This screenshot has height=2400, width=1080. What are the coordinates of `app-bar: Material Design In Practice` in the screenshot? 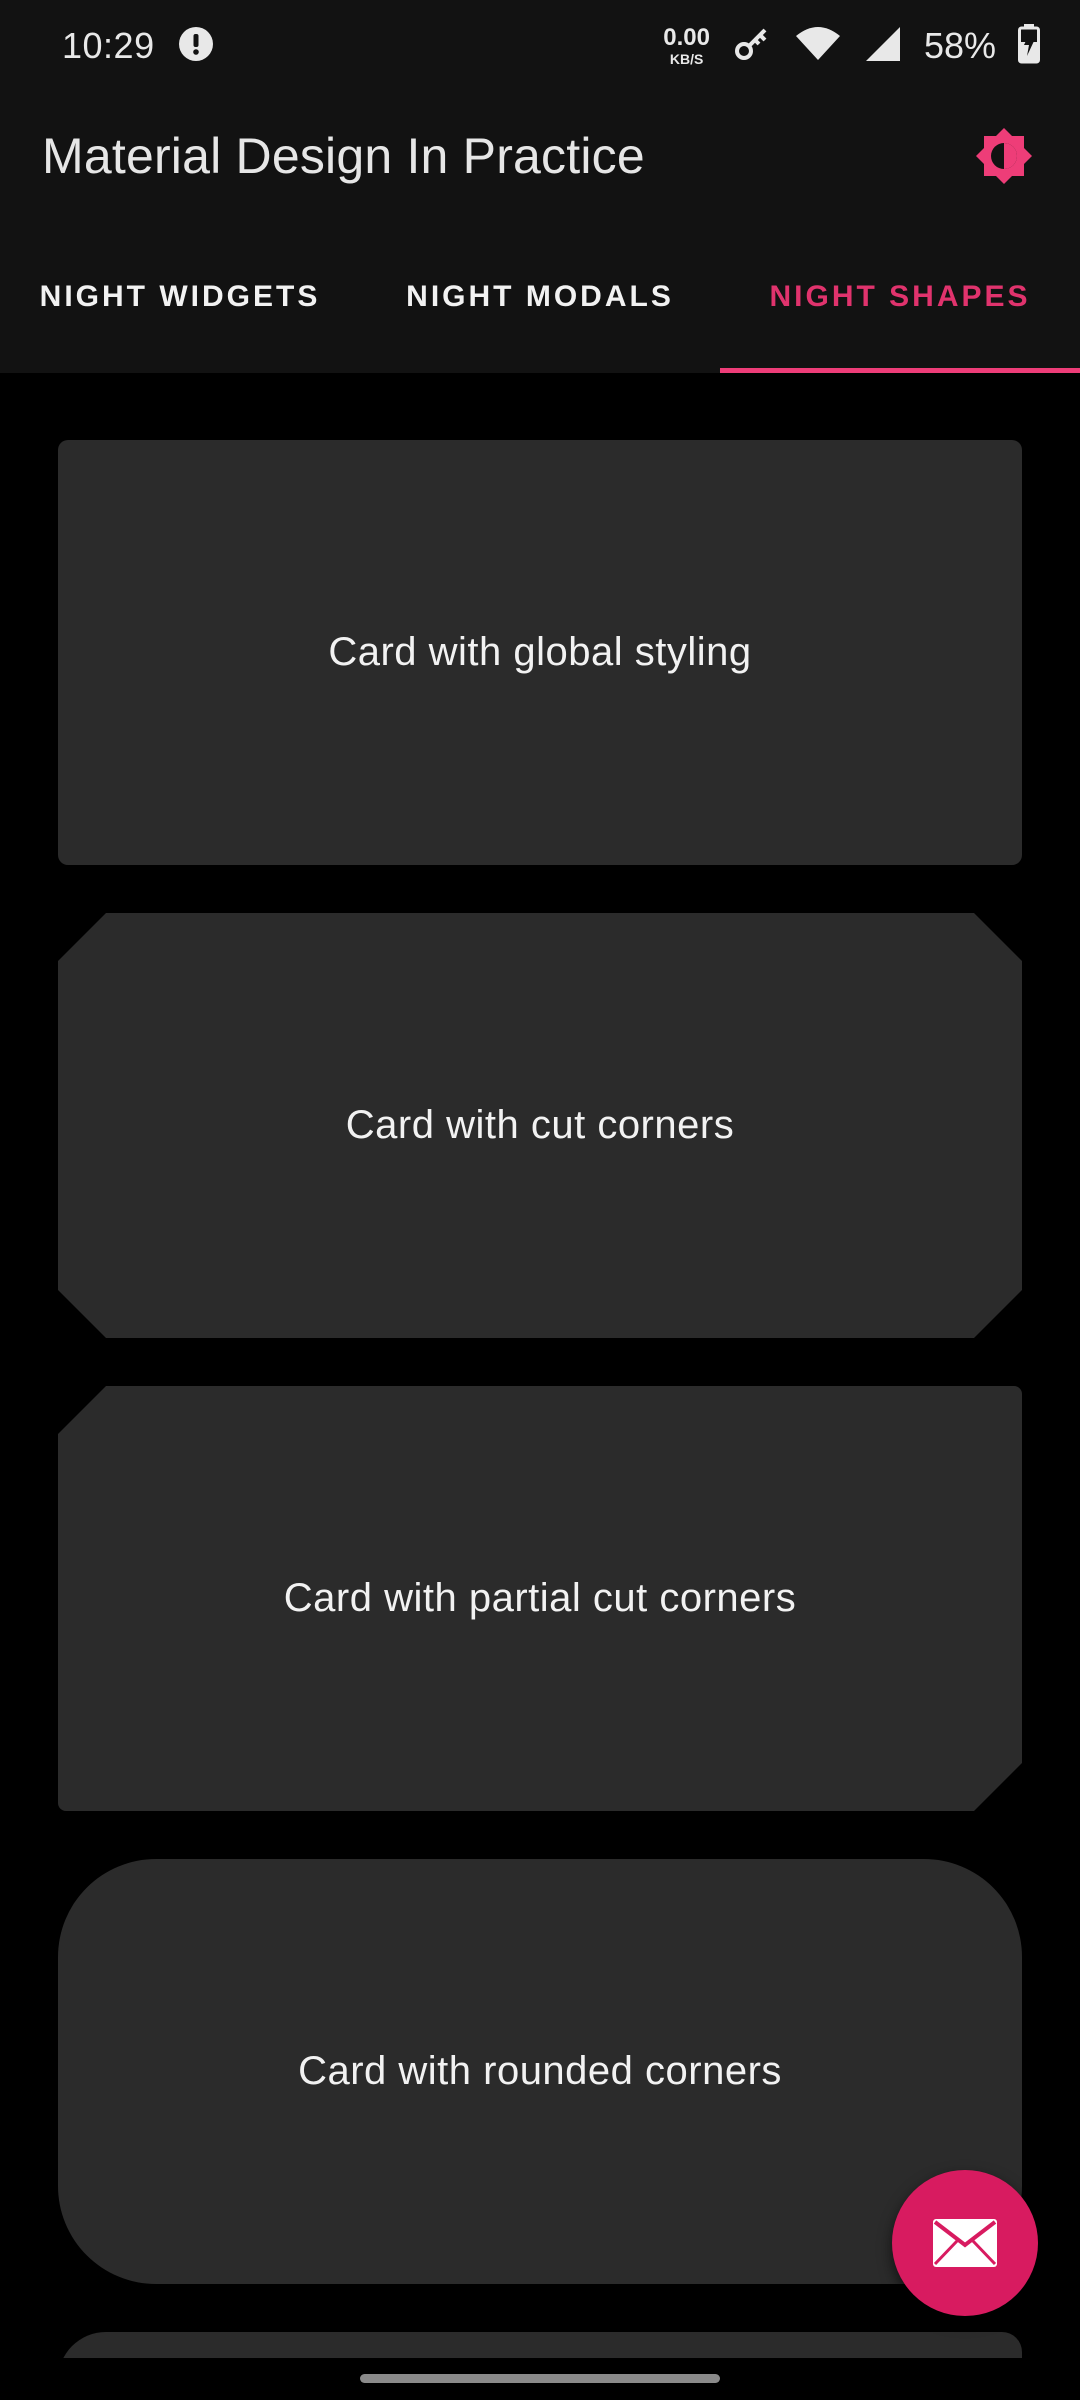 It's located at (540, 156).